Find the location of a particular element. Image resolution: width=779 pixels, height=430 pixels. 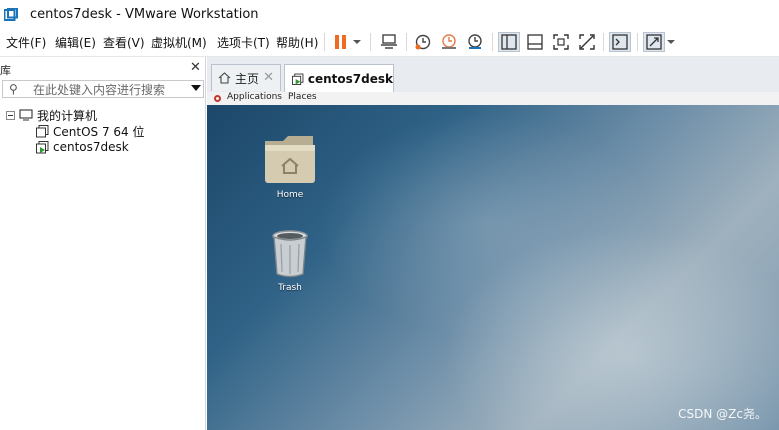

menu-bar: 文件(F) 编辑(E) 查看(V) 虚拟机(M) 选项卡(T) 帮助(H) is located at coordinates (389, 43).